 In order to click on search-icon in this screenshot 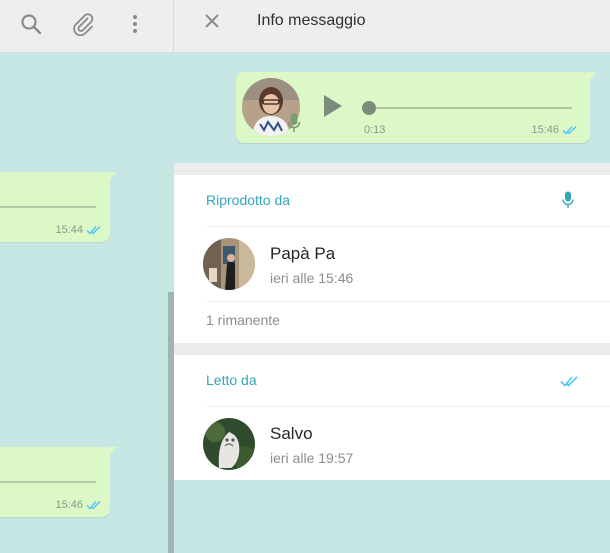, I will do `click(31, 24)`.